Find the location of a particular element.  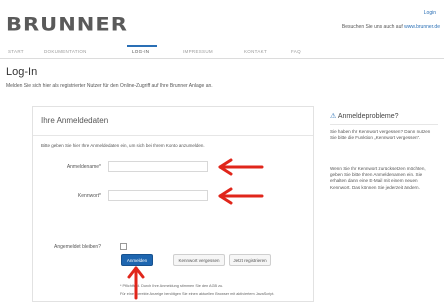

nav-active-indicator is located at coordinates (142, 46).